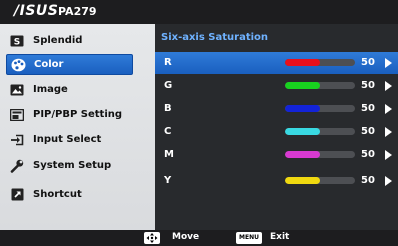 The image size is (398, 246). Describe the element at coordinates (17, 90) in the screenshot. I see `image-icon` at that location.